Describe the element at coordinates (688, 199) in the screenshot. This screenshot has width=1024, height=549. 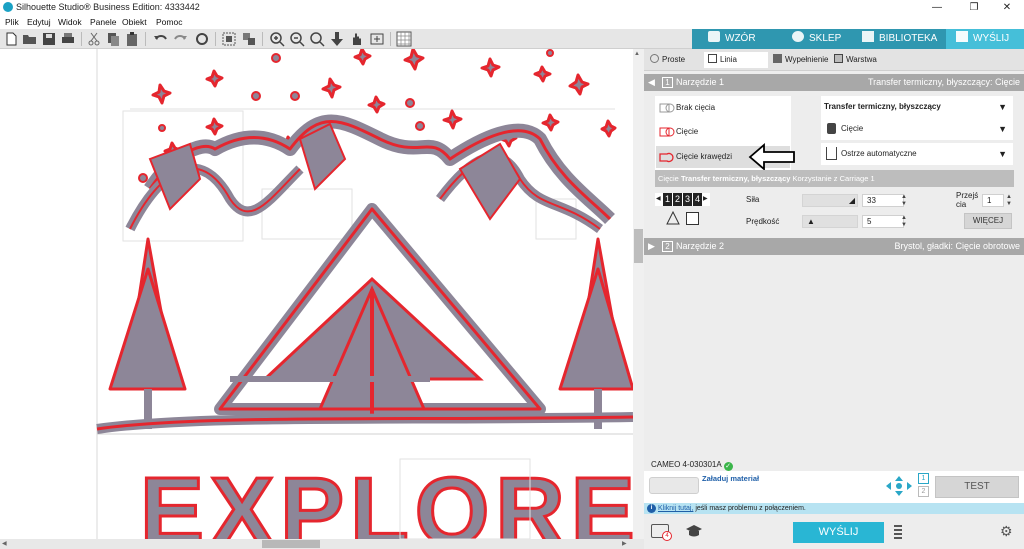
I see `carriage-digit-3: 3` at that location.